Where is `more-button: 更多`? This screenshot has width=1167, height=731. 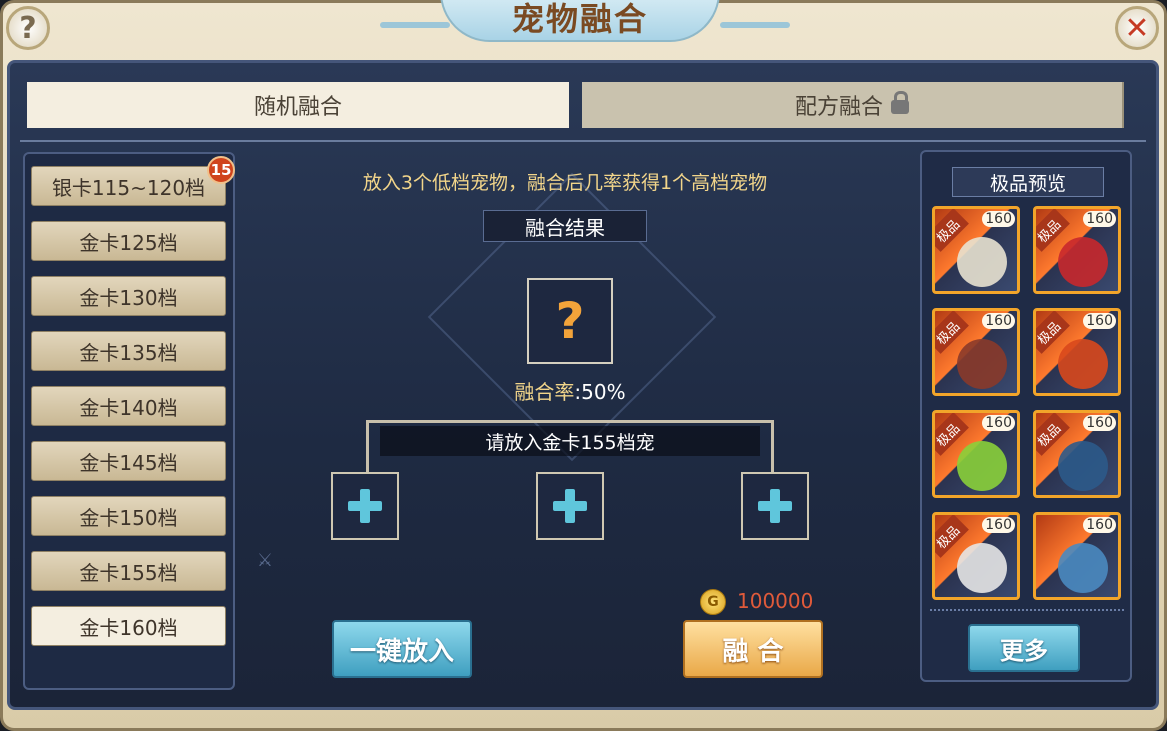
more-button: 更多 is located at coordinates (1024, 648).